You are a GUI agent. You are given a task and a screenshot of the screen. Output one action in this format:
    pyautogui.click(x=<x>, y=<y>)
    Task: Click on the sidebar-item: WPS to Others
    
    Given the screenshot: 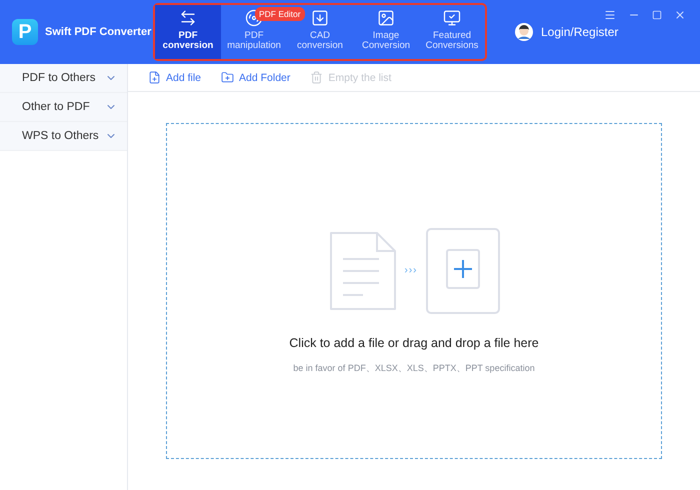 What is the action you would take?
    pyautogui.click(x=63, y=136)
    